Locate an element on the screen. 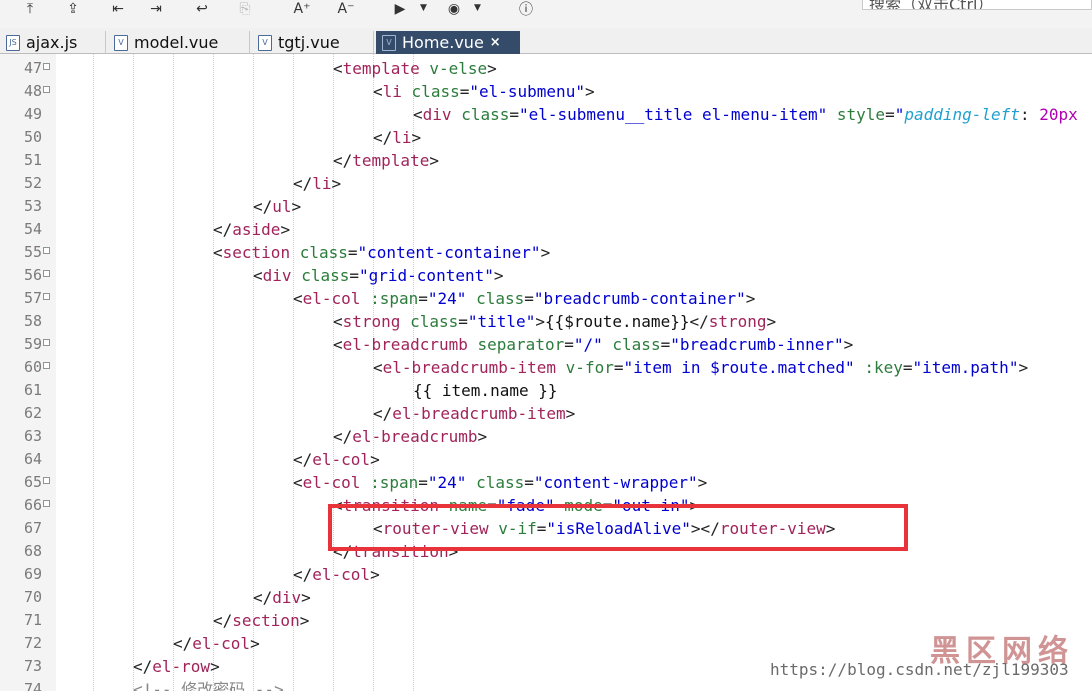 Image resolution: width=1092 pixels, height=691 pixels. line-number: 59 is located at coordinates (32, 344).